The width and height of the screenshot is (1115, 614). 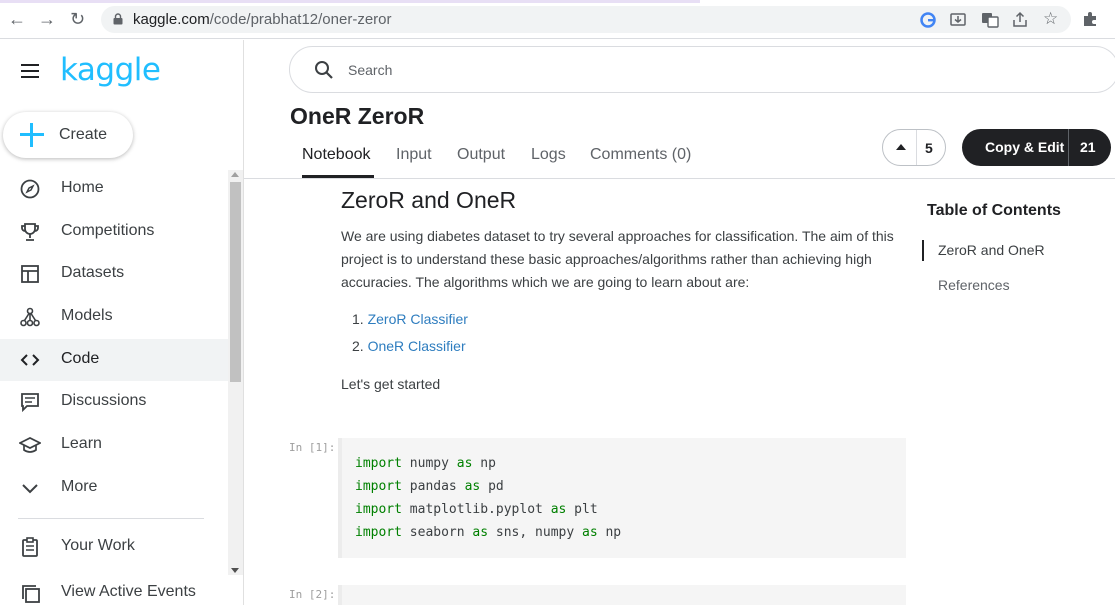 I want to click on sidebar-item-discussions: Discussions, so click(x=114, y=402).